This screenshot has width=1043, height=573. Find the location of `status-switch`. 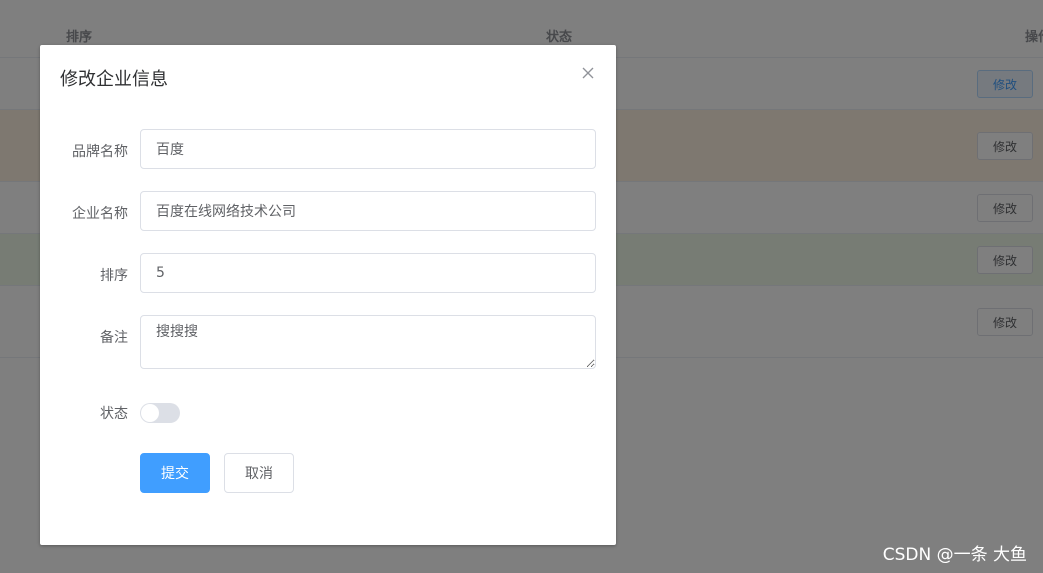

status-switch is located at coordinates (160, 413).